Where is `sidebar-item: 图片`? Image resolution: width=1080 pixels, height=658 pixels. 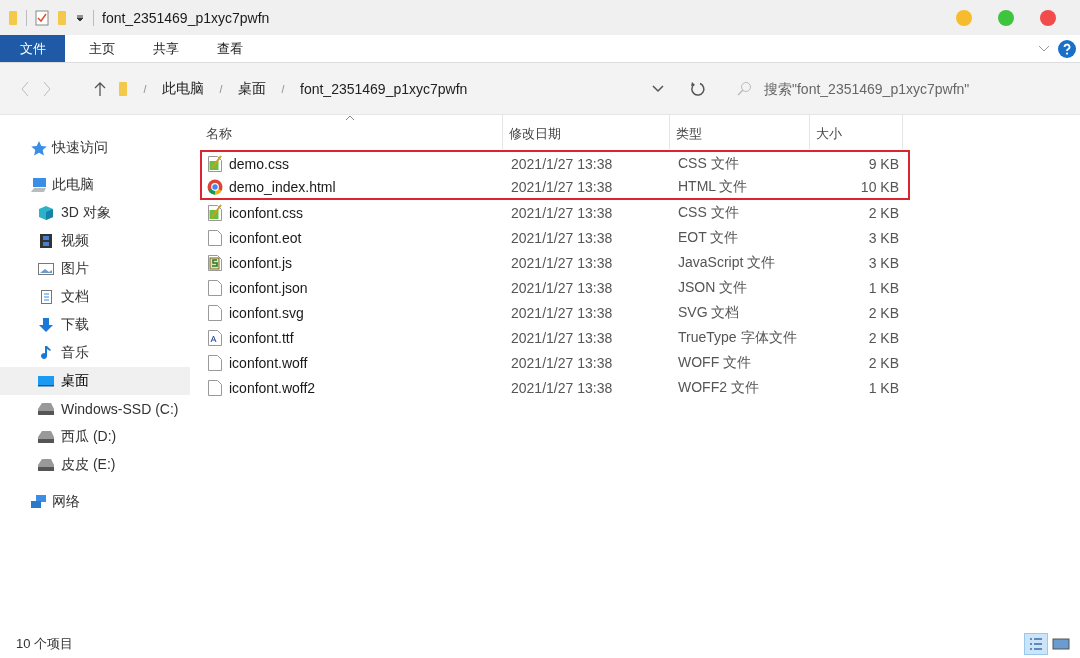 sidebar-item: 图片 is located at coordinates (95, 269).